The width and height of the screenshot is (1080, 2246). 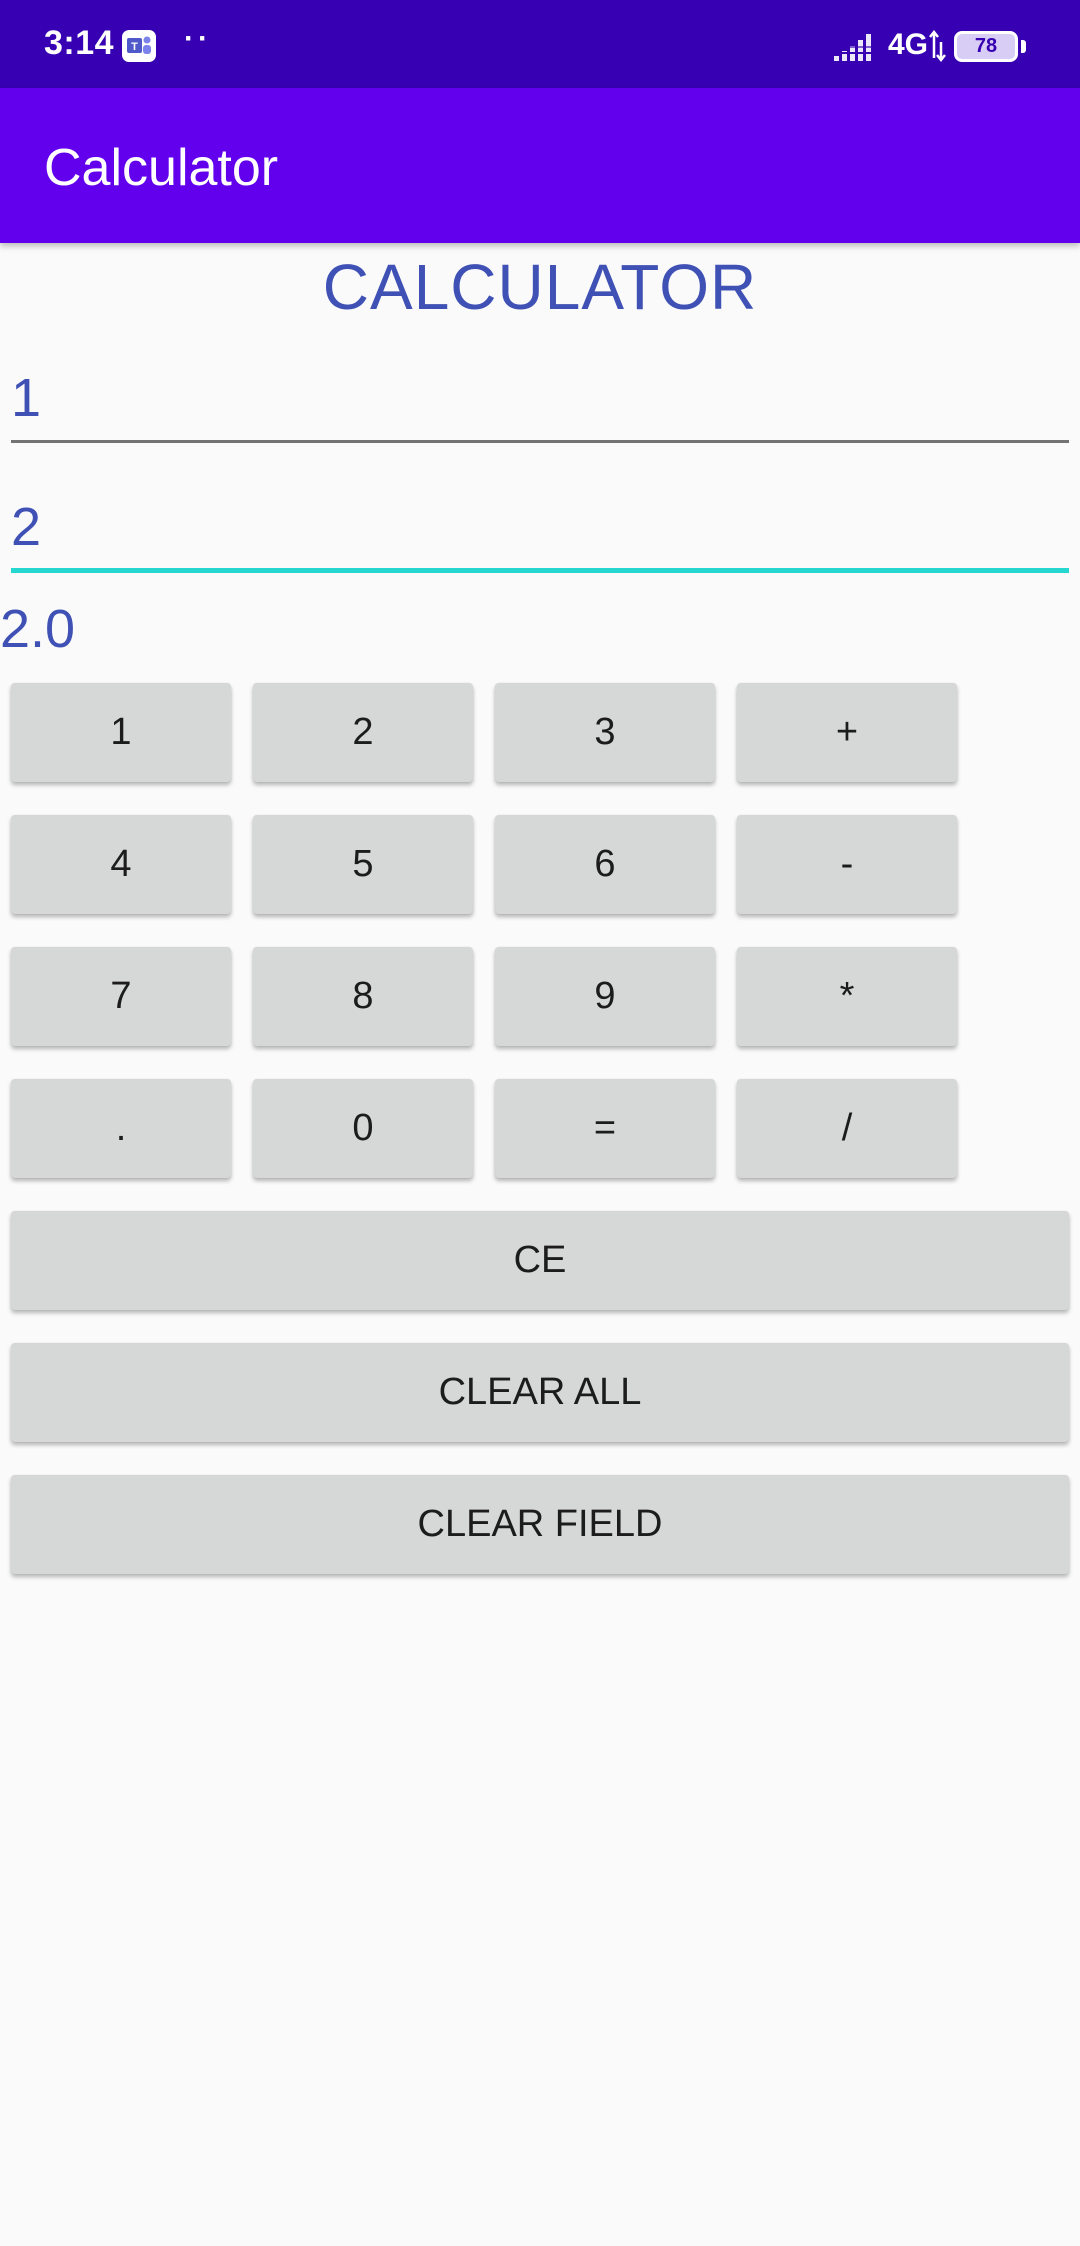 What do you see at coordinates (540, 287) in the screenshot?
I see `page-heading: CALCULATOR` at bounding box center [540, 287].